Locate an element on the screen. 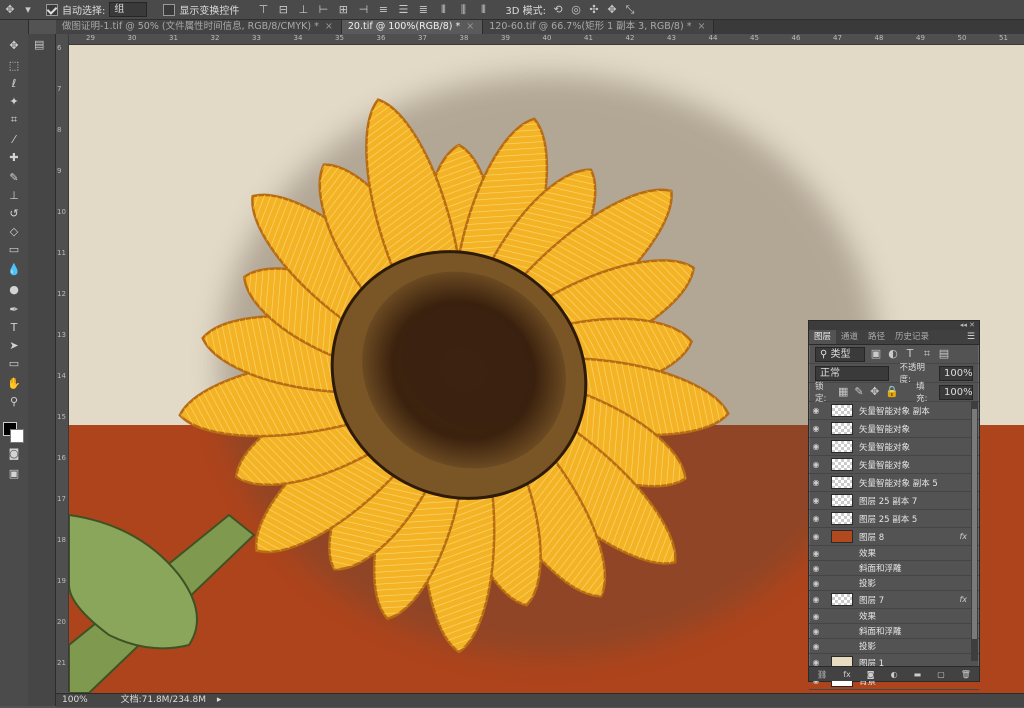  pen-tool-icon: ✒ is located at coordinates (14, 310).